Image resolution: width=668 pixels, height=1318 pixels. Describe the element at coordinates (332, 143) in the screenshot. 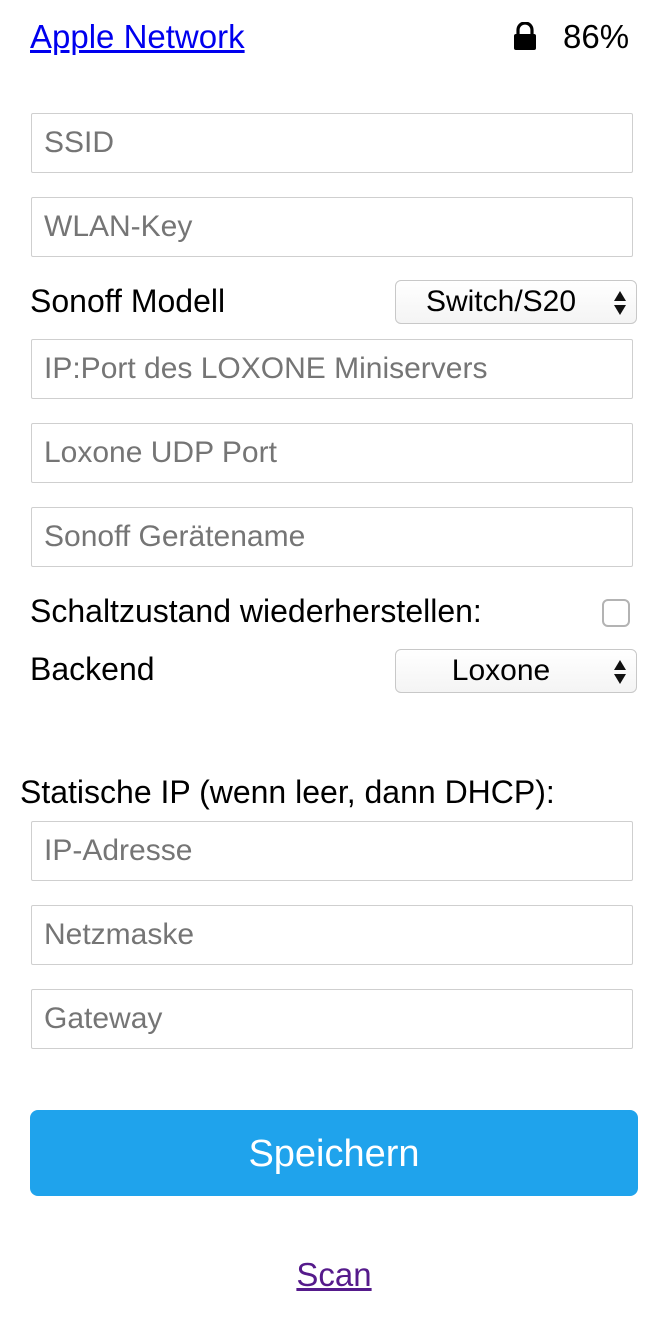

I see `ssid-input` at that location.